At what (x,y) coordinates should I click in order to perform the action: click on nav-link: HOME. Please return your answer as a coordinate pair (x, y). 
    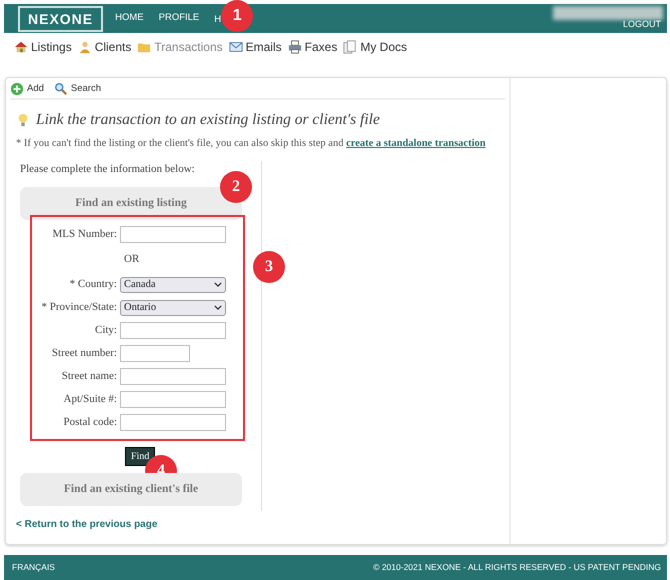
    Looking at the image, I should click on (129, 18).